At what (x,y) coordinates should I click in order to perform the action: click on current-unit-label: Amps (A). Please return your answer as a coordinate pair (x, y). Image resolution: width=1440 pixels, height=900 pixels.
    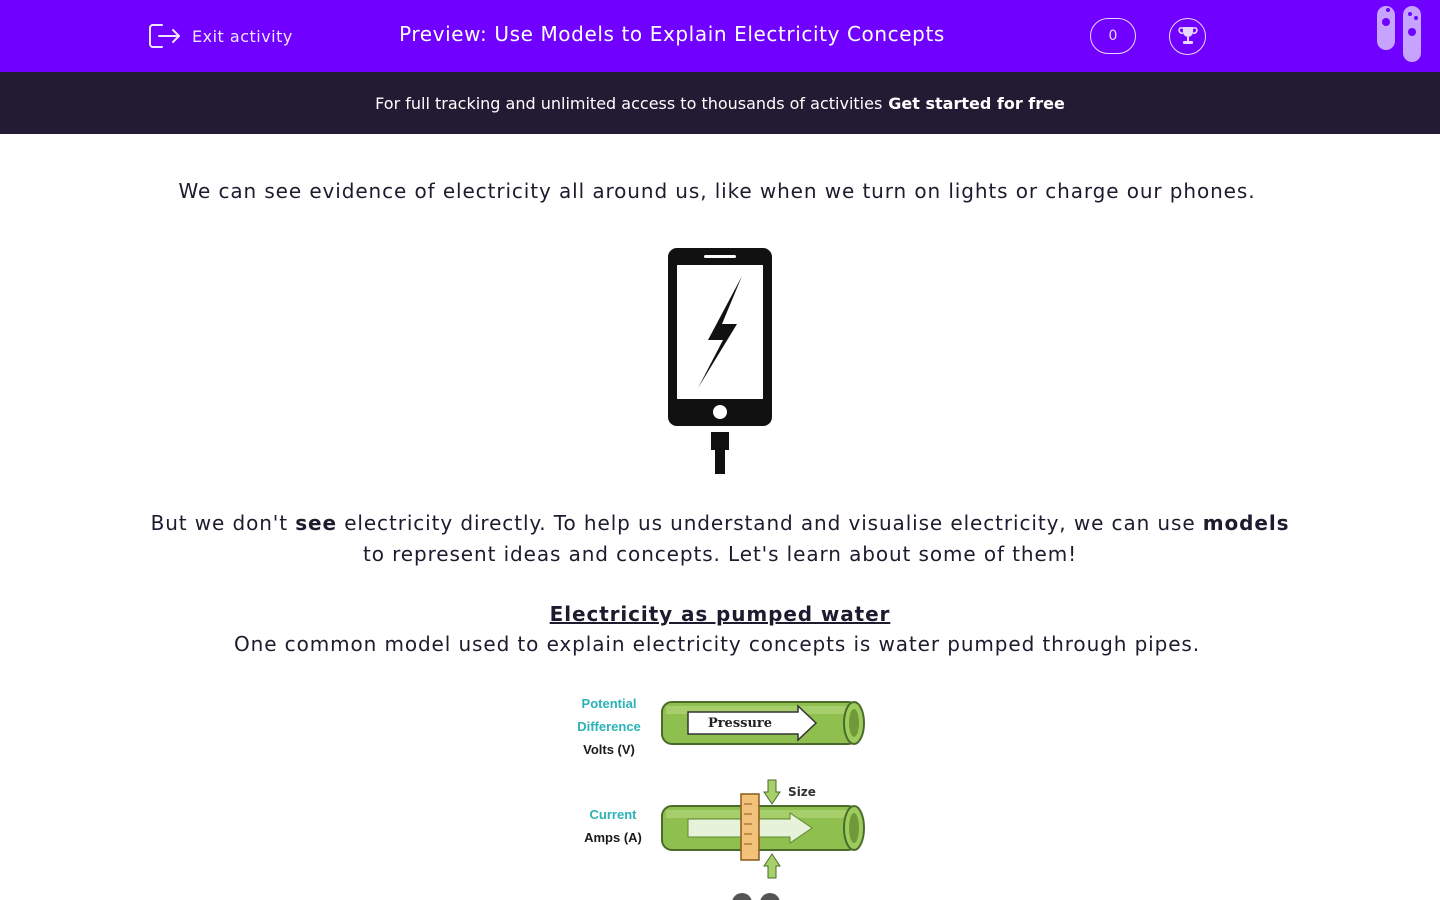
    Looking at the image, I should click on (613, 837).